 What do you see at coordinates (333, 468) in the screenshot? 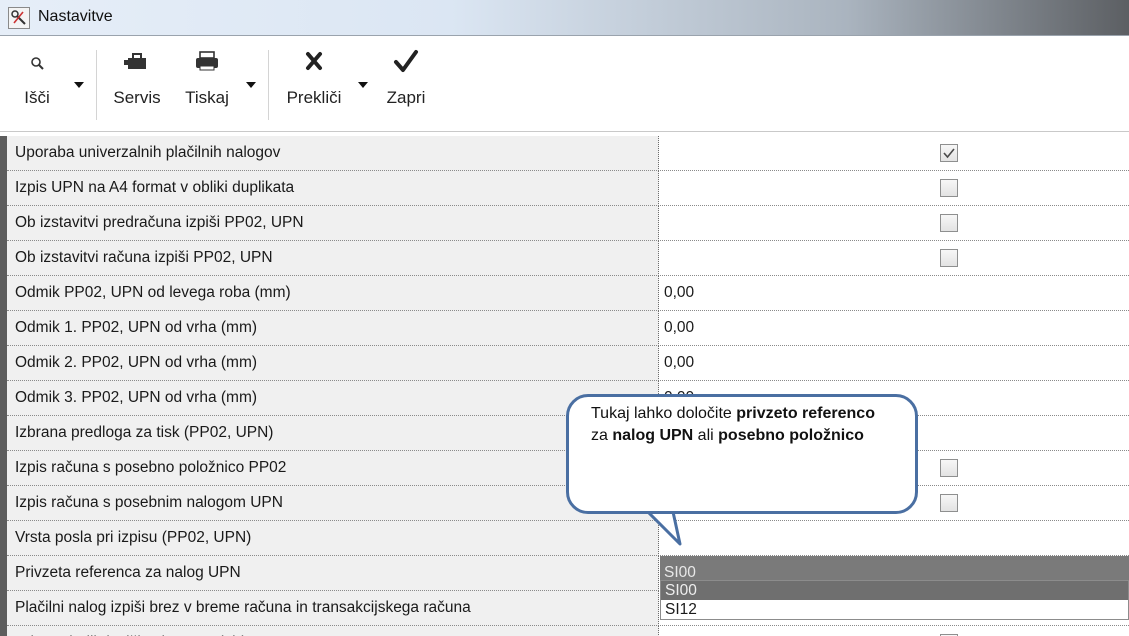
I see `setting-label: Izpis računa s posebno položnico PP02` at bounding box center [333, 468].